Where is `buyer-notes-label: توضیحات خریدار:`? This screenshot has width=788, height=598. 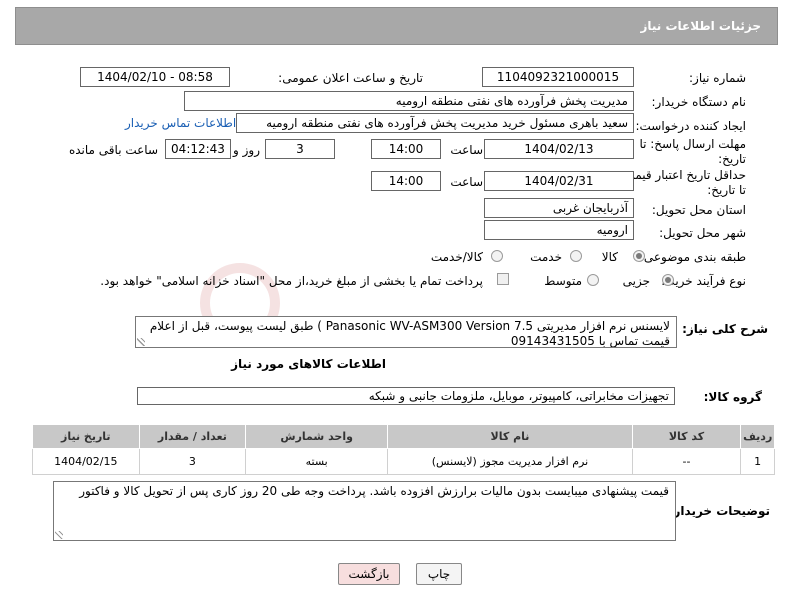
buyer-notes-label: توضیحات خریدار: is located at coordinates (719, 511).